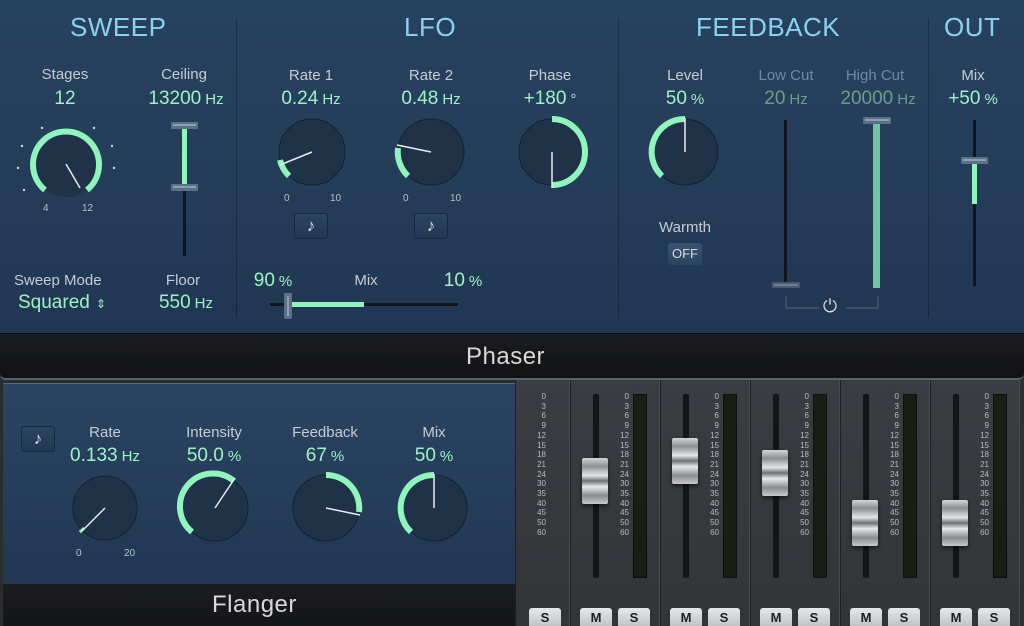 This screenshot has width=1024, height=626. Describe the element at coordinates (685, 254) in the screenshot. I see `warmth-toggle-button: OFF` at that location.